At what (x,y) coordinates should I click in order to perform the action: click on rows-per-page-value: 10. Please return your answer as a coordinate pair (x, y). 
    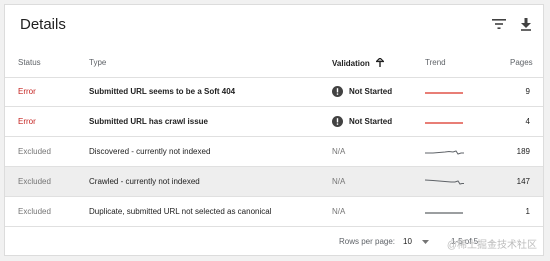
    Looking at the image, I should click on (407, 241).